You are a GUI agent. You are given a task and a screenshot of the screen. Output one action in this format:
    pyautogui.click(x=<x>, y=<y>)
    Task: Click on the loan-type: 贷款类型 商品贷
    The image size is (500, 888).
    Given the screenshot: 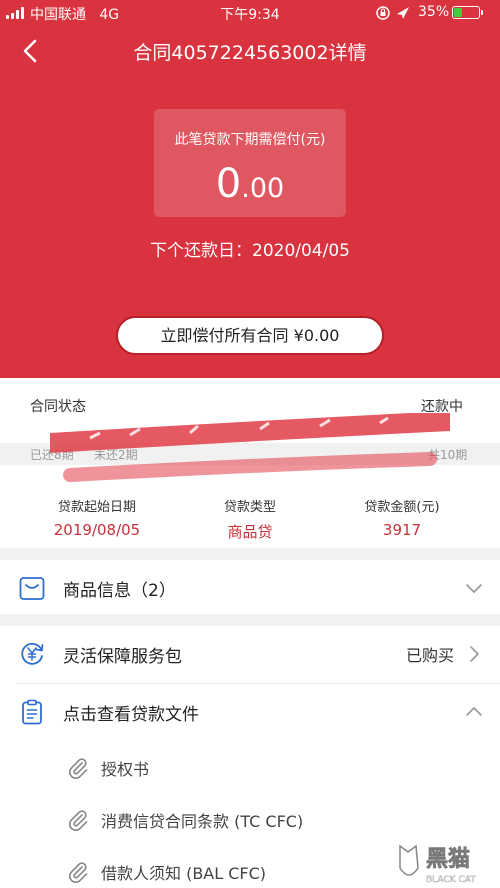 What is the action you would take?
    pyautogui.click(x=250, y=519)
    